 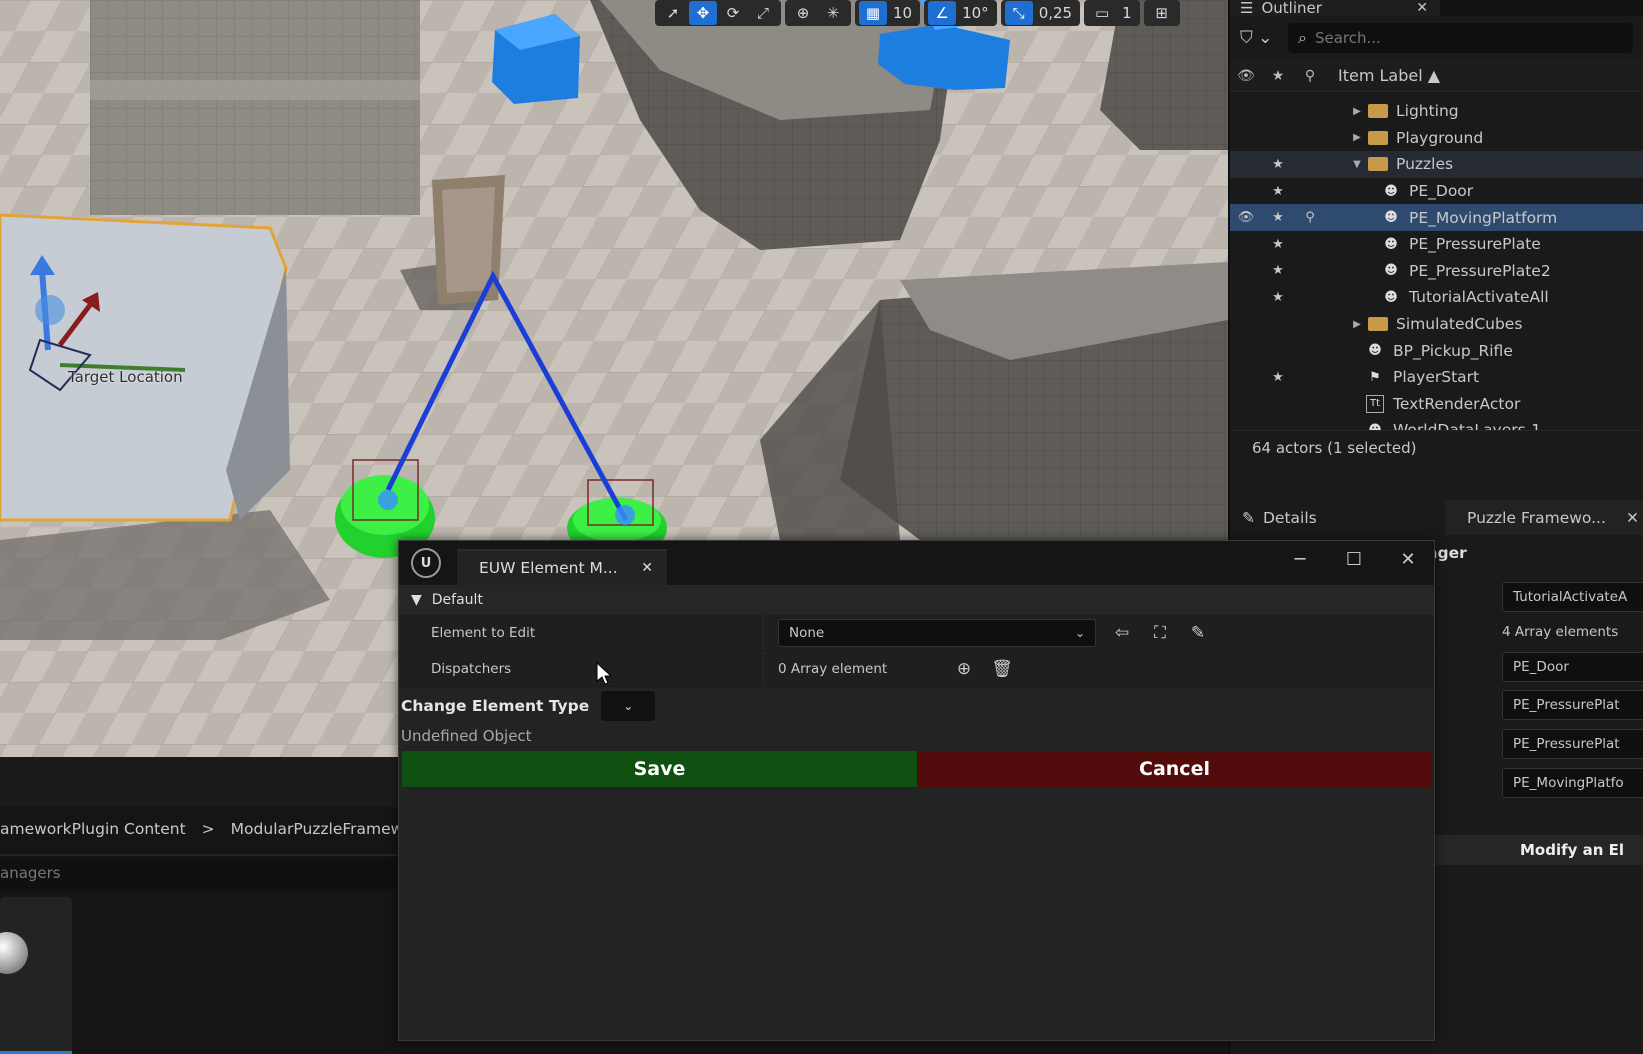 I want to click on outliner-row-pe-pressureplate2: ★ ☻ PE_PressurePlate2, so click(x=1436, y=271).